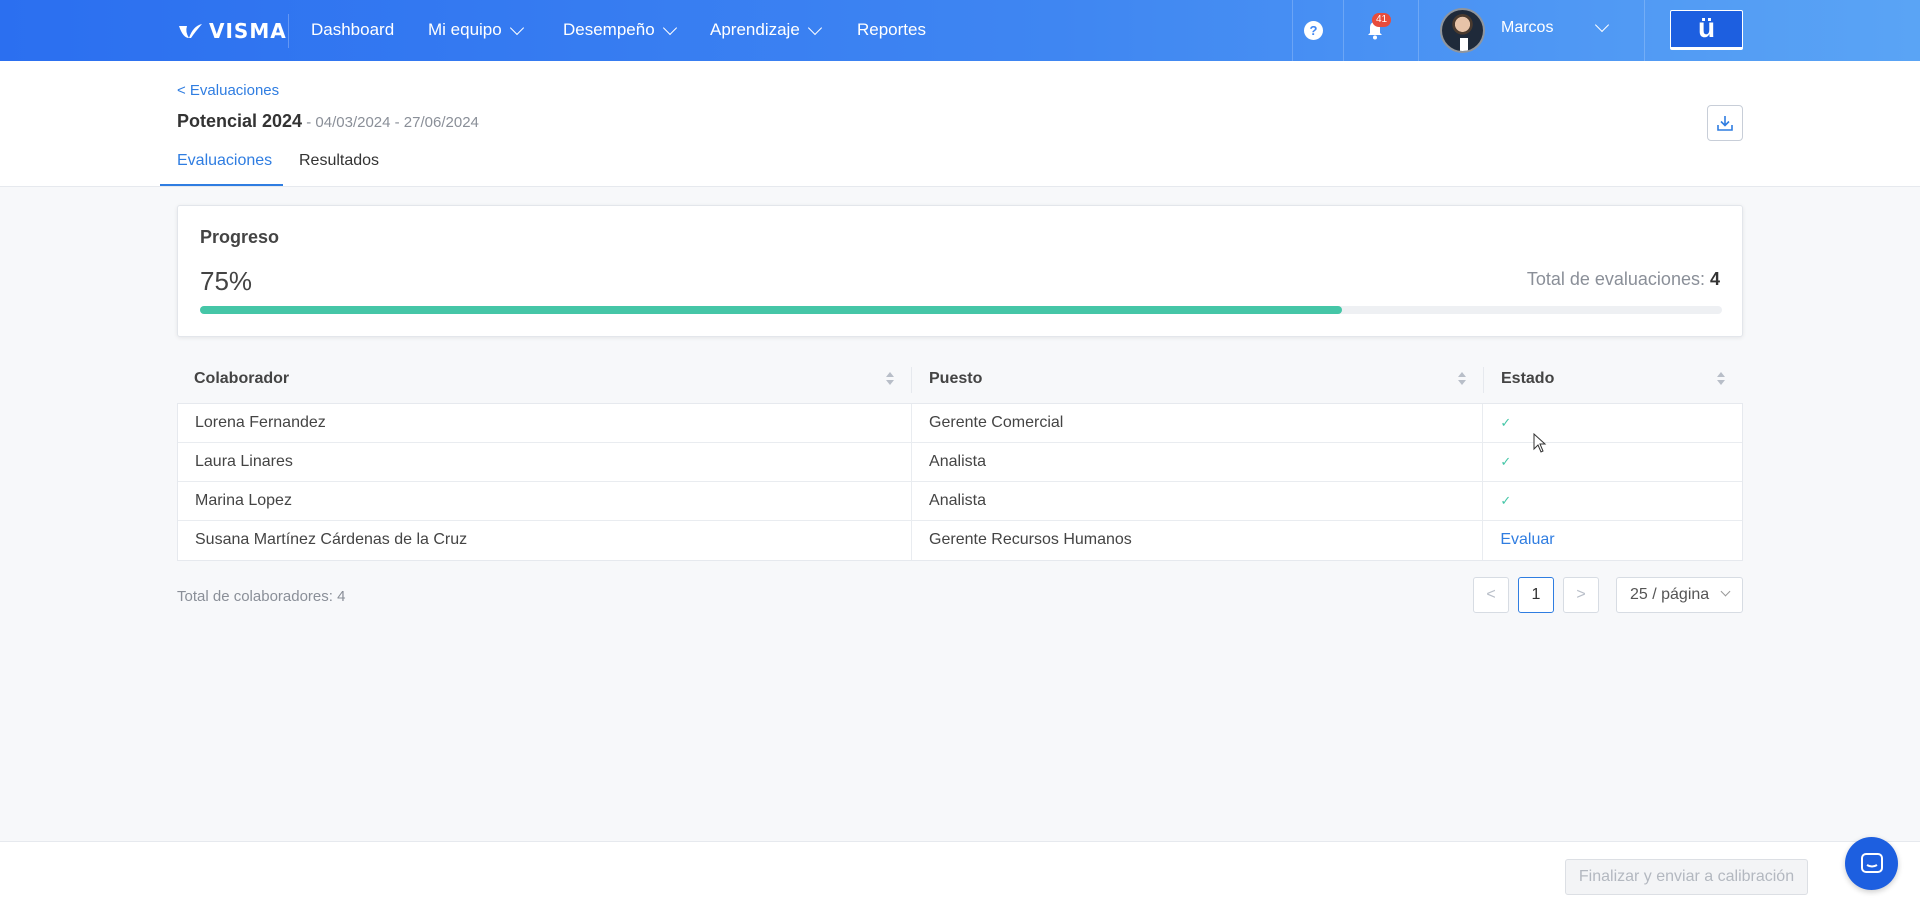 The height and width of the screenshot is (910, 1920). I want to click on total-colaboradores: Total de colaboradores: 4, so click(261, 596).